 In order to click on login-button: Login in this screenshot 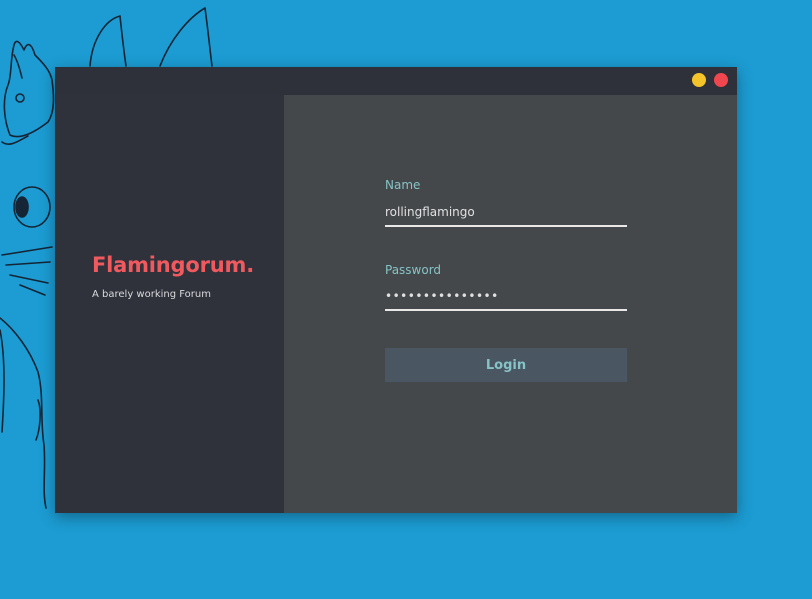, I will do `click(506, 365)`.